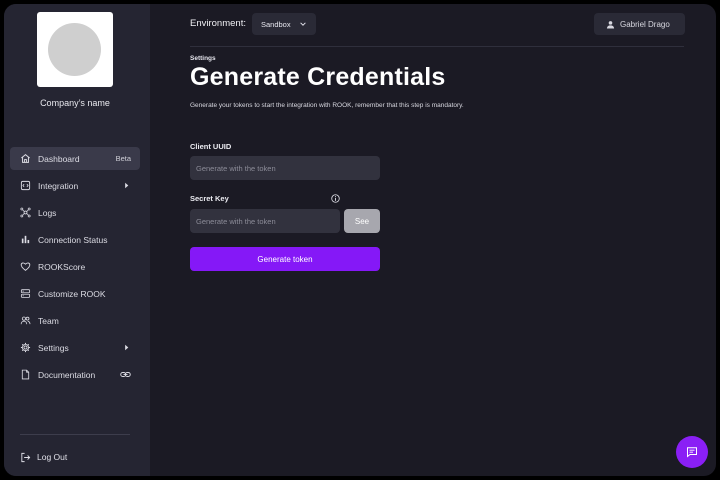 This screenshot has width=720, height=480. I want to click on user-icon, so click(610, 24).